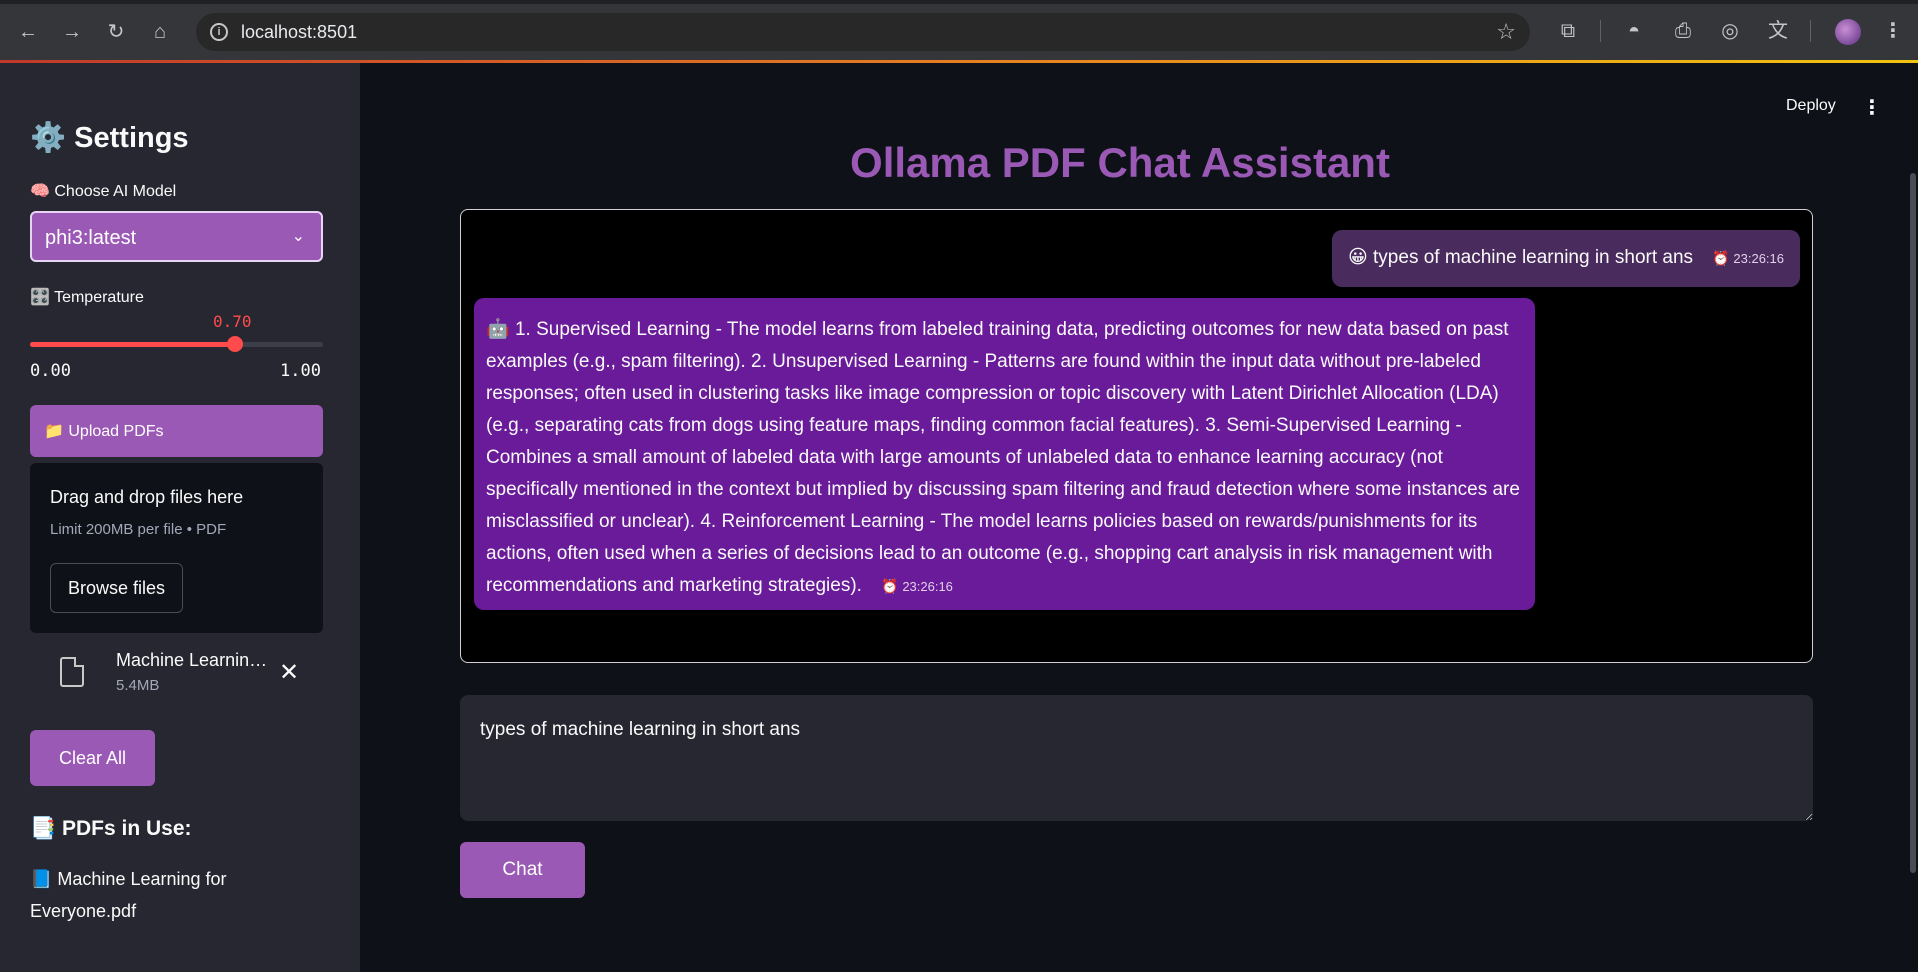 The width and height of the screenshot is (1918, 972). What do you see at coordinates (1506, 32) in the screenshot?
I see `bookmark-star-icon: ☆` at bounding box center [1506, 32].